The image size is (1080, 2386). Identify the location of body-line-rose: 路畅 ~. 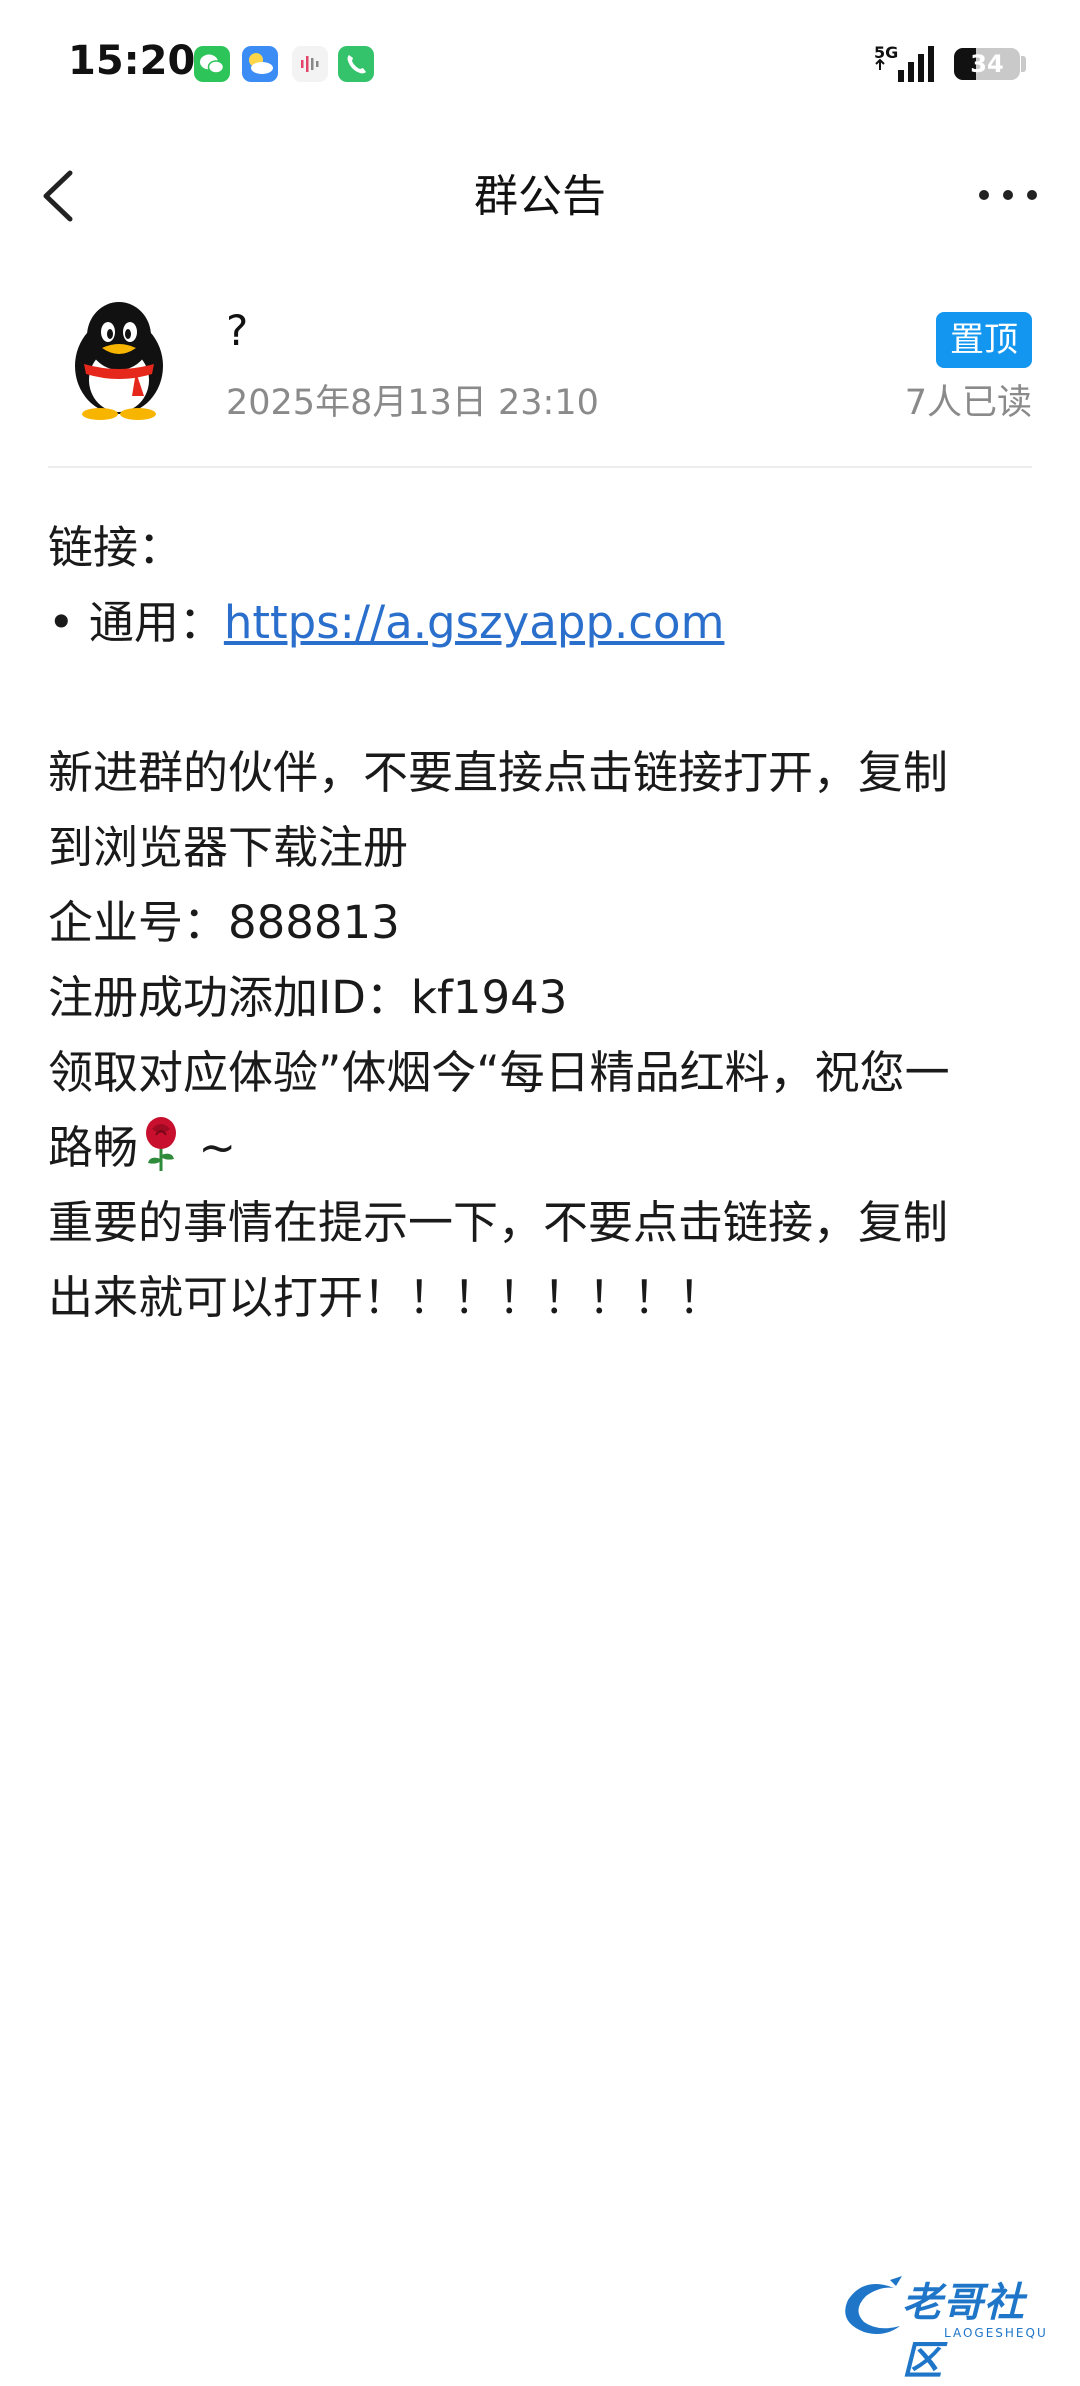
(543, 1147).